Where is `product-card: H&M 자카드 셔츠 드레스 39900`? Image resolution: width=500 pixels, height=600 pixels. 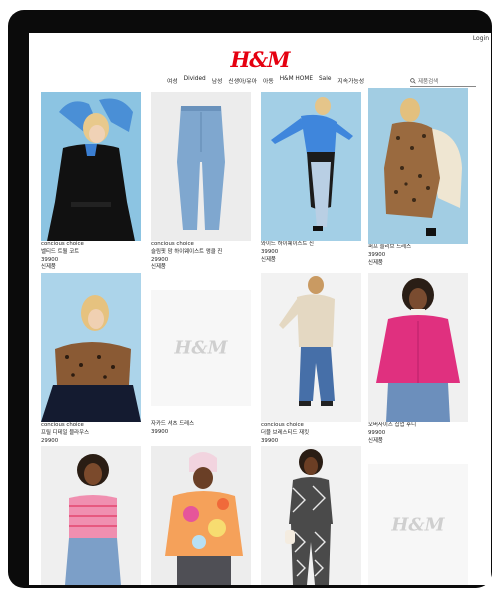 product-card: H&M 자카드 셔츠 드레스 39900 is located at coordinates (201, 363).